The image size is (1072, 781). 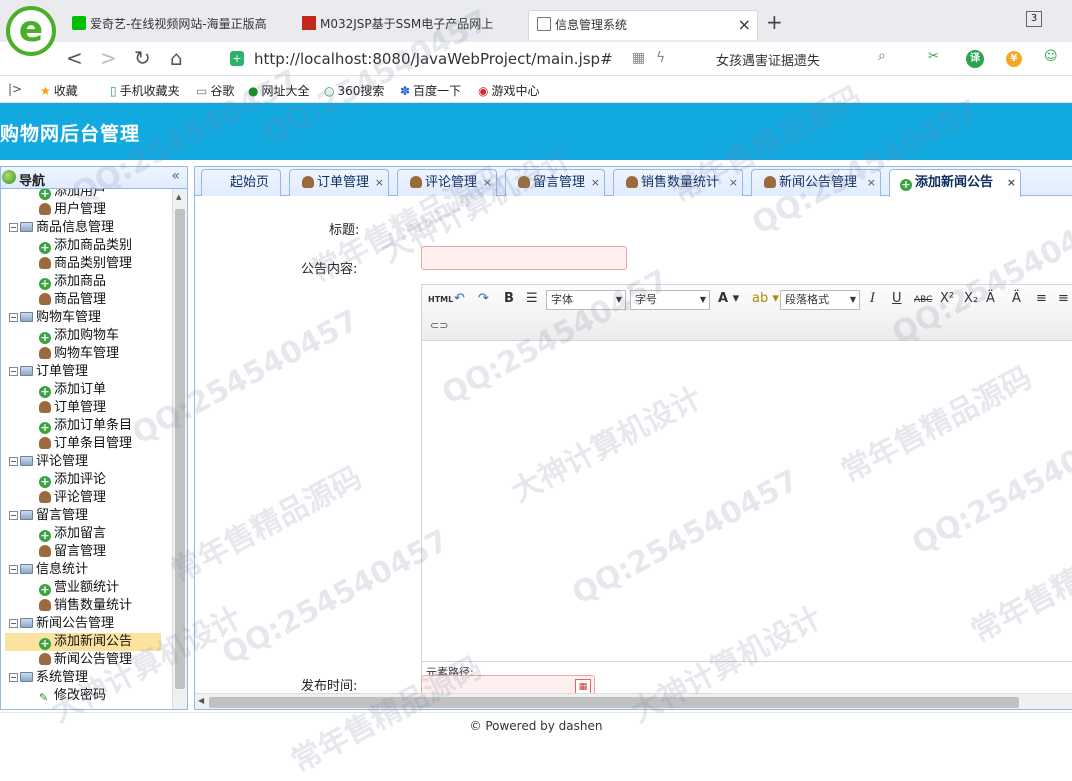 What do you see at coordinates (820, 300) in the screenshot?
I see `paragraph-select: 段落格式 ▼` at bounding box center [820, 300].